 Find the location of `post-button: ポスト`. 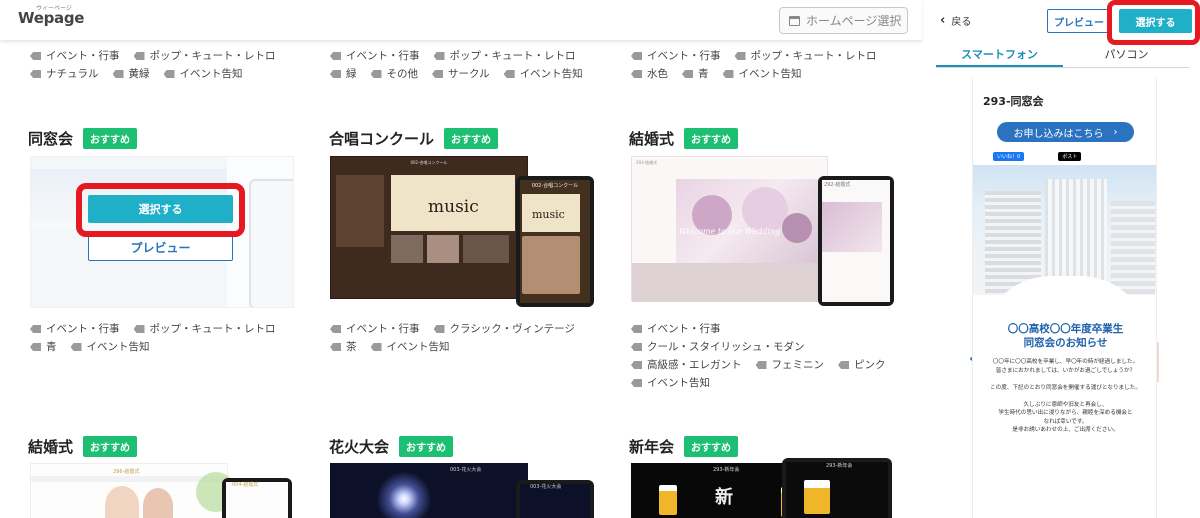

post-button: ポスト is located at coordinates (1070, 156).